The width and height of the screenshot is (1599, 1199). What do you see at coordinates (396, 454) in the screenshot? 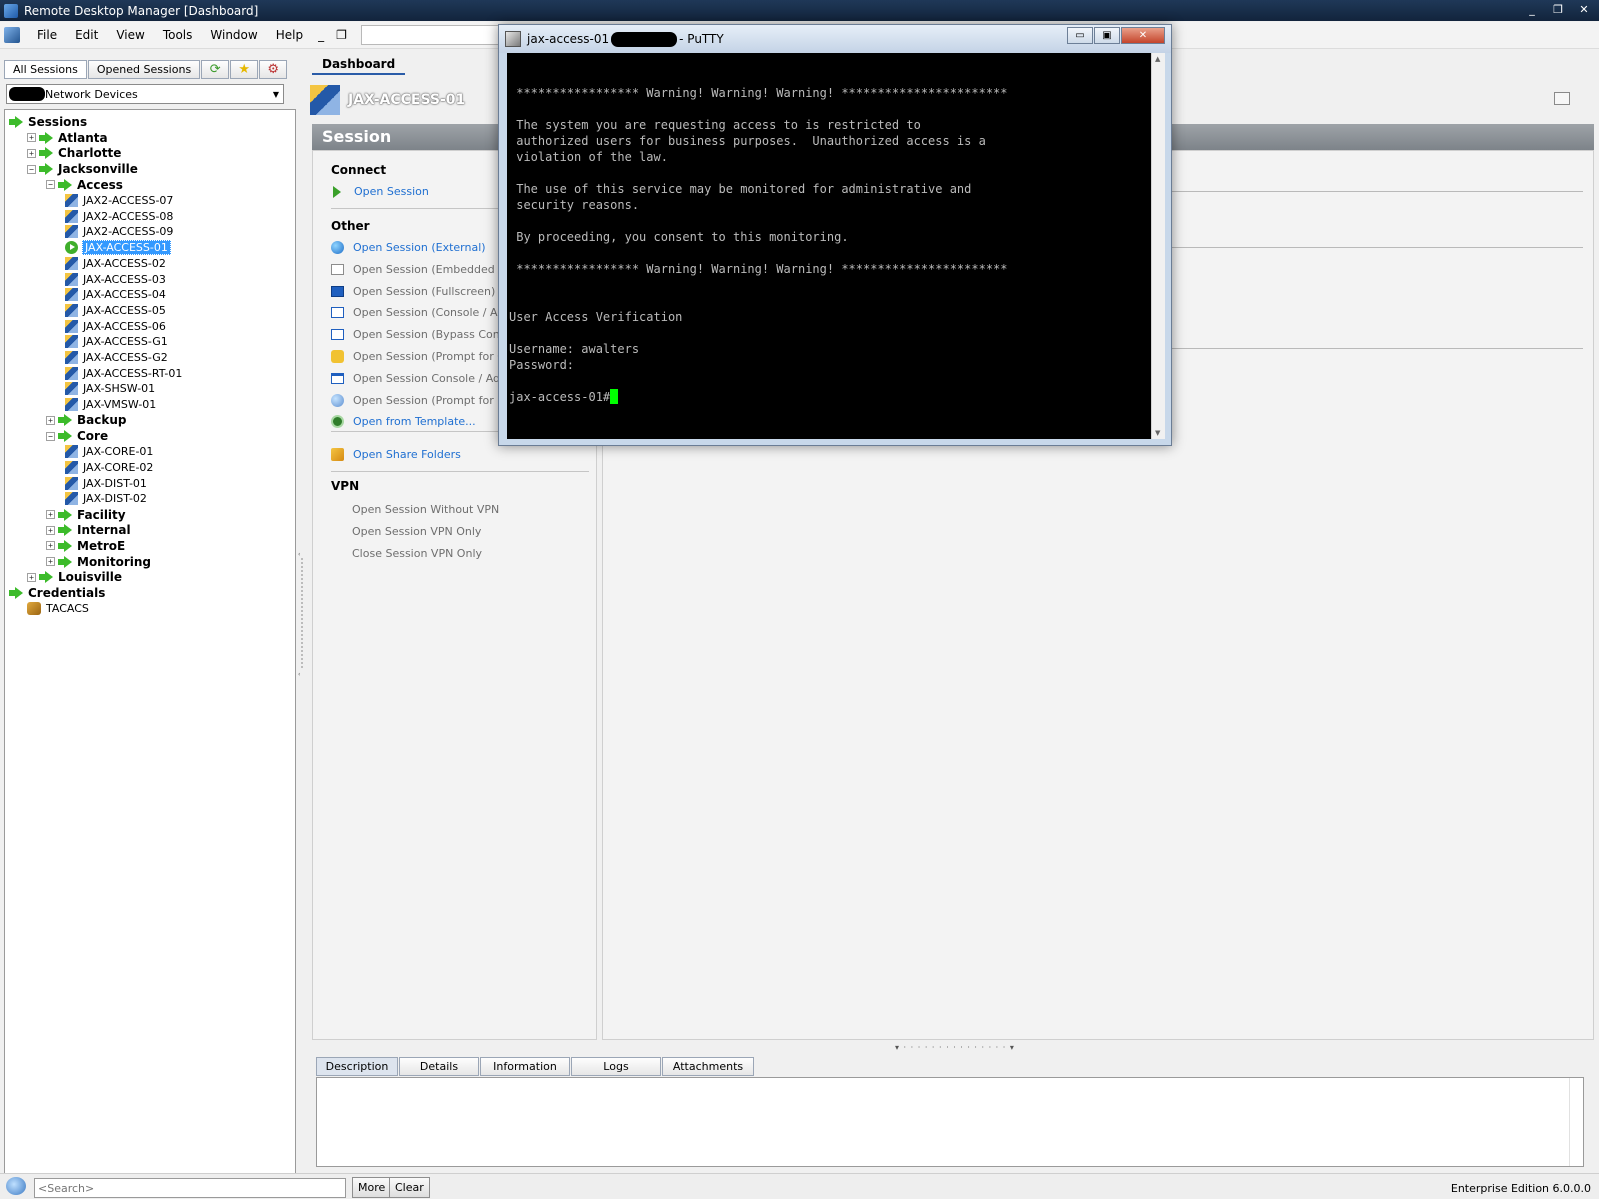
I see `open-share-folders-link: Open Share Folders` at bounding box center [396, 454].